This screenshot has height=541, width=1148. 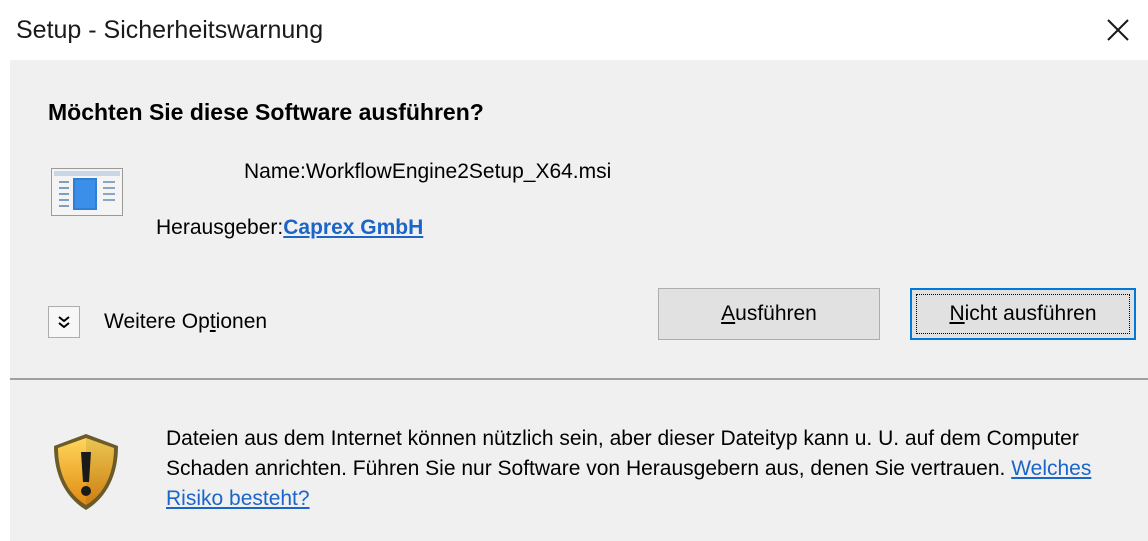 I want to click on file-name-row: Name:WorkflowEngine2Setup_X64.msi, so click(x=427, y=172).